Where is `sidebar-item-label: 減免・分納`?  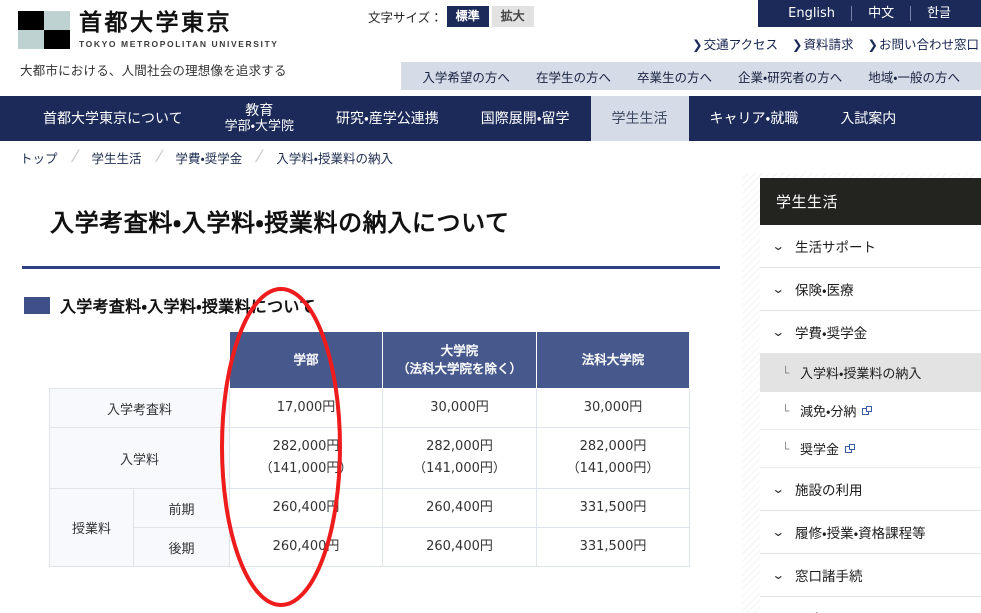 sidebar-item-label: 減免・分納 is located at coordinates (828, 412).